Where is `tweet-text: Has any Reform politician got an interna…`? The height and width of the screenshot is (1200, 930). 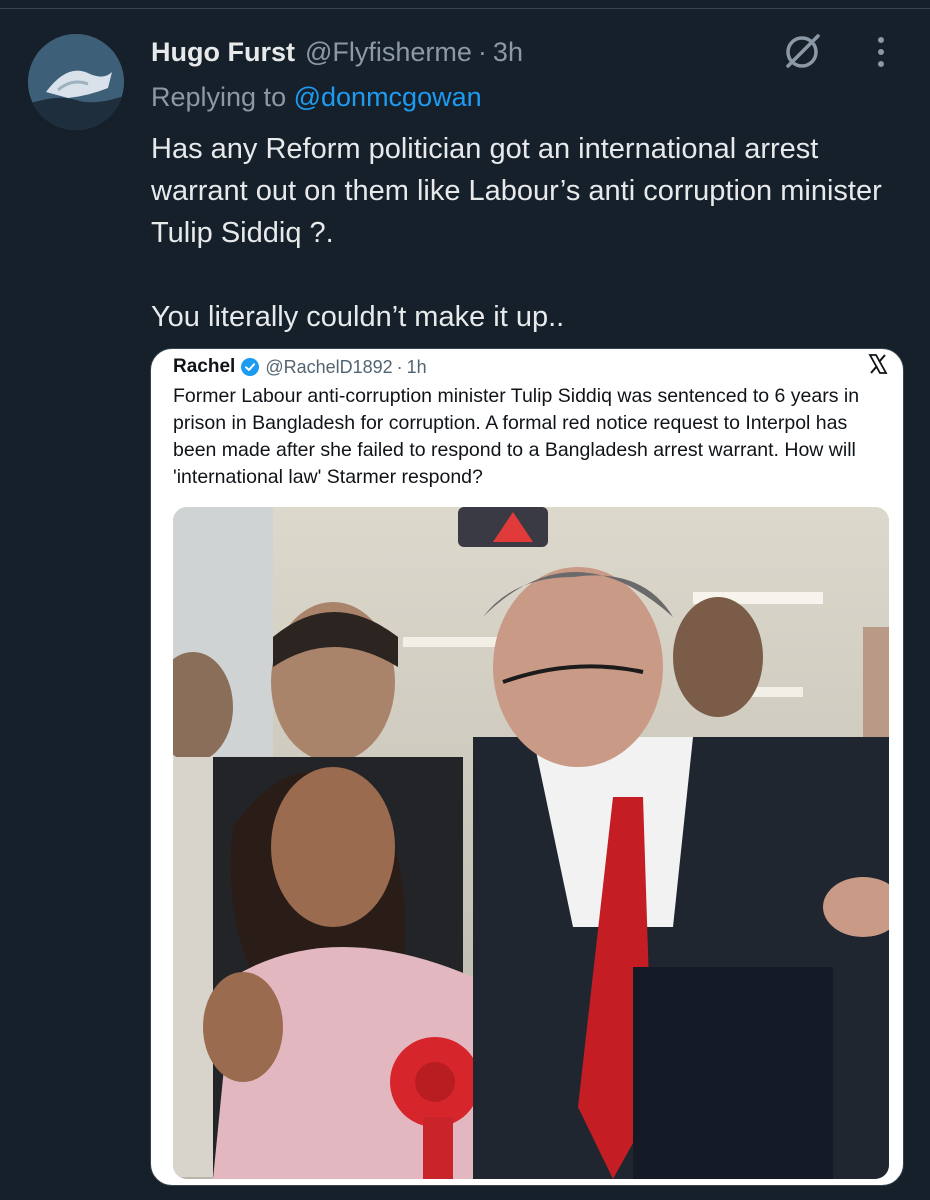 tweet-text: Has any Reform politician got an interna… is located at coordinates (516, 233).